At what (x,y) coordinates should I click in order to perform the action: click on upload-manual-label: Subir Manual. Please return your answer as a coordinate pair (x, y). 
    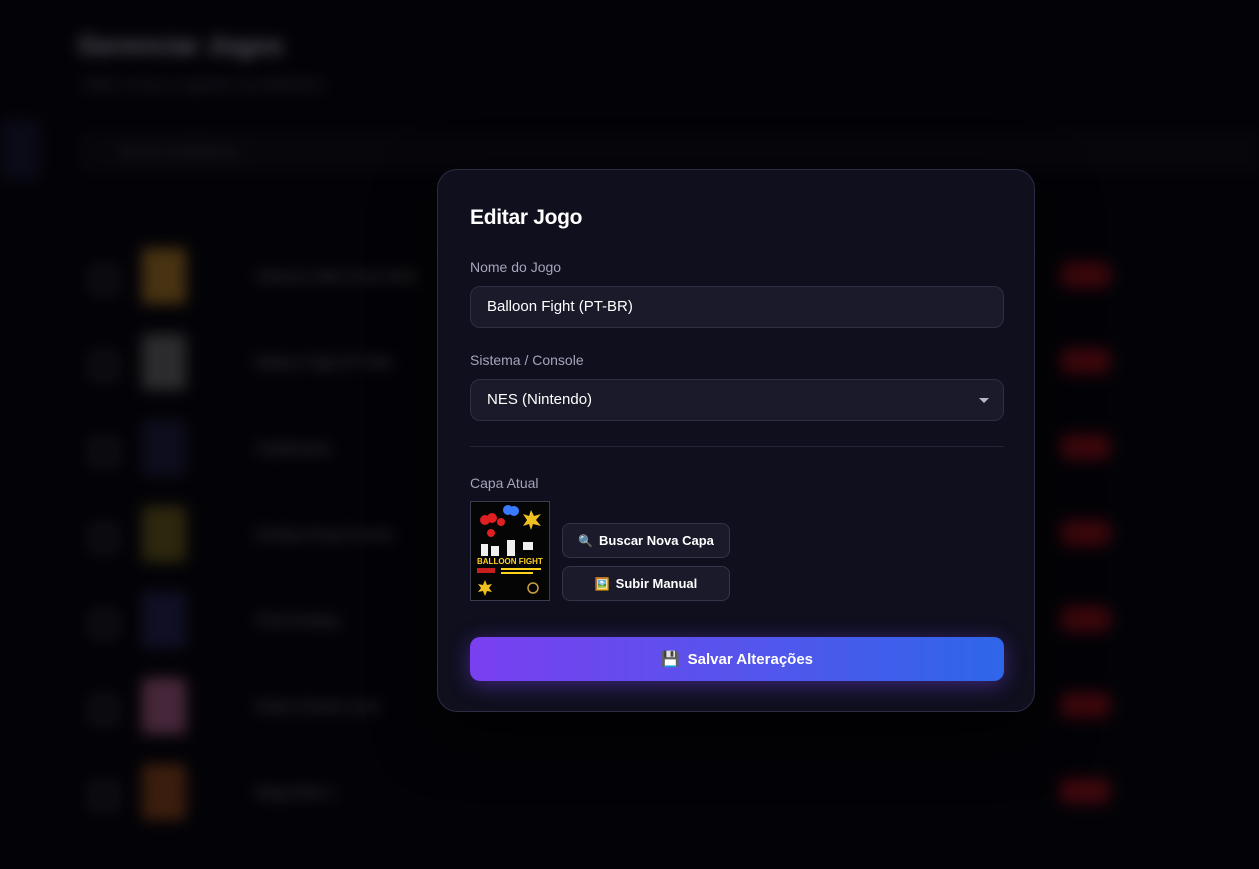
    Looking at the image, I should click on (656, 583).